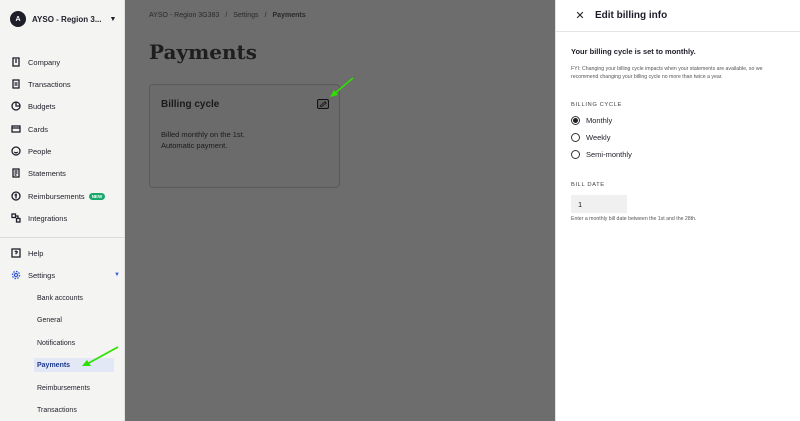  I want to click on sidebar-item-integrations: Integrations, so click(38, 218).